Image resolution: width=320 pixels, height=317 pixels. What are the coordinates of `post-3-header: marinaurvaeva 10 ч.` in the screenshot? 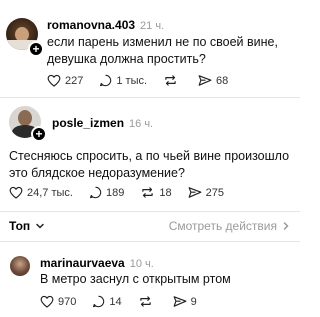 It's located at (97, 263).